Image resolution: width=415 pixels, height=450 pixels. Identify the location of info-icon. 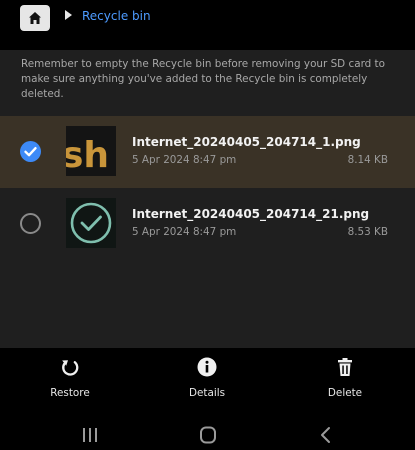
(207, 367).